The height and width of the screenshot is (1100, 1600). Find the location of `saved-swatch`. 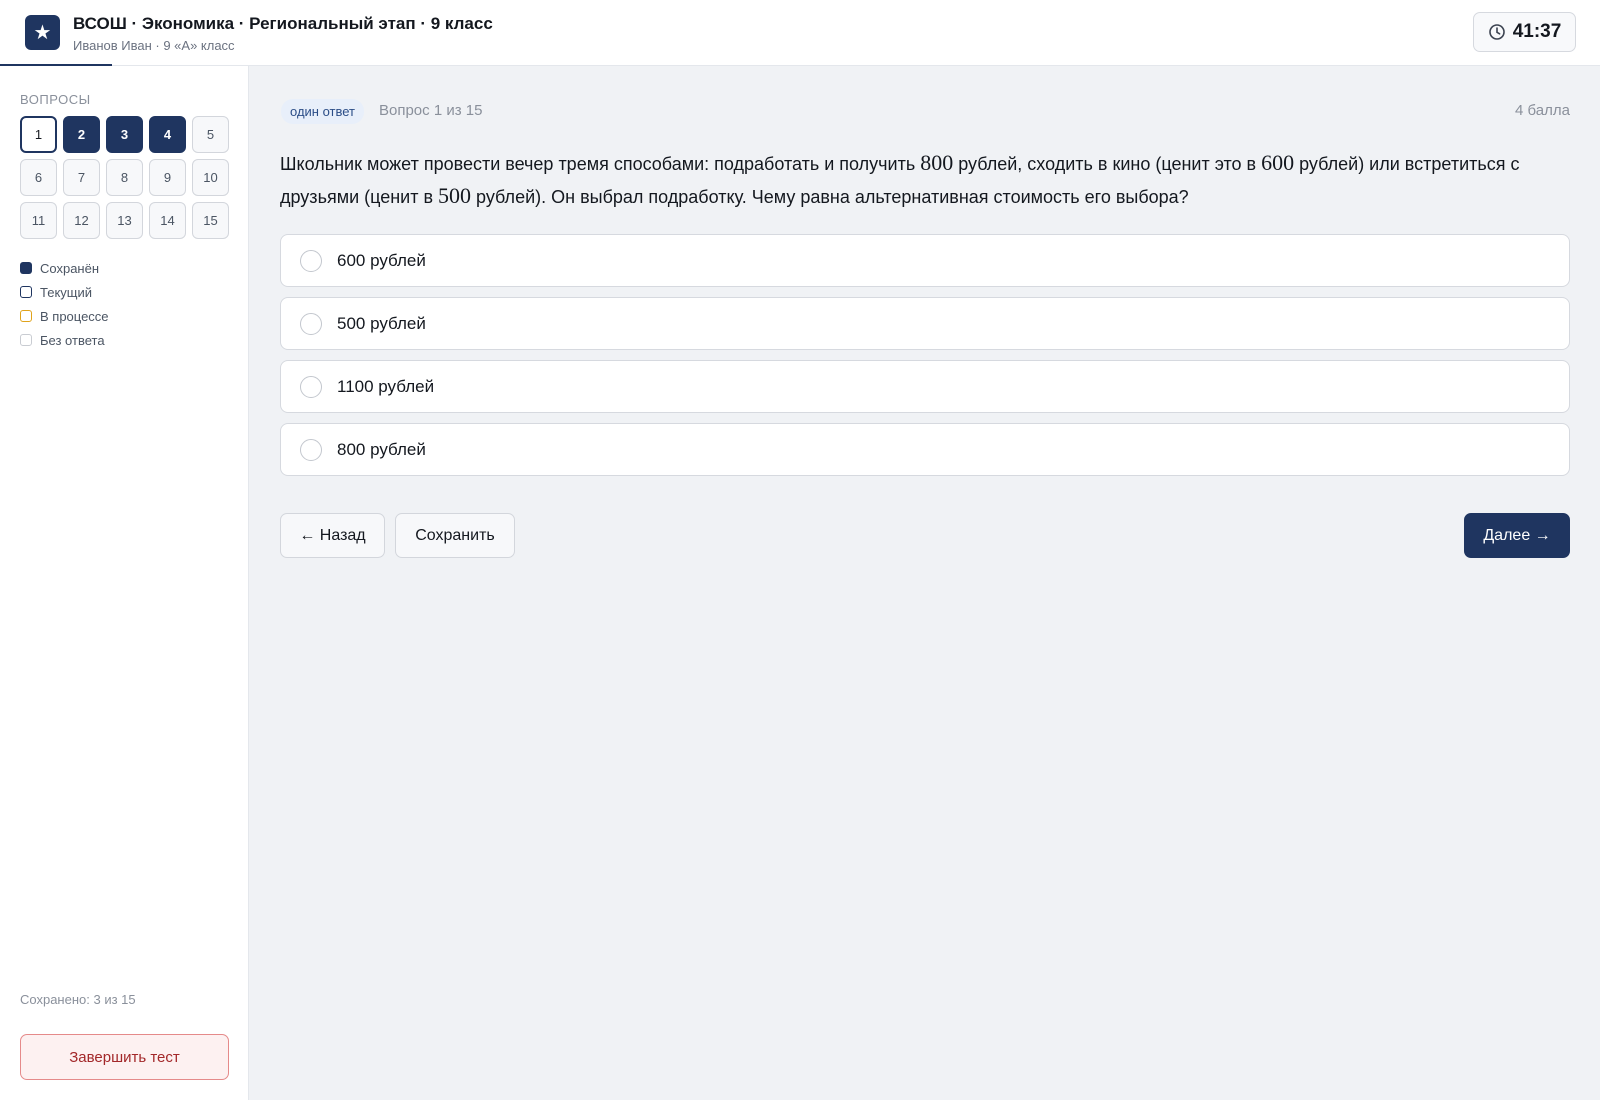

saved-swatch is located at coordinates (26, 268).